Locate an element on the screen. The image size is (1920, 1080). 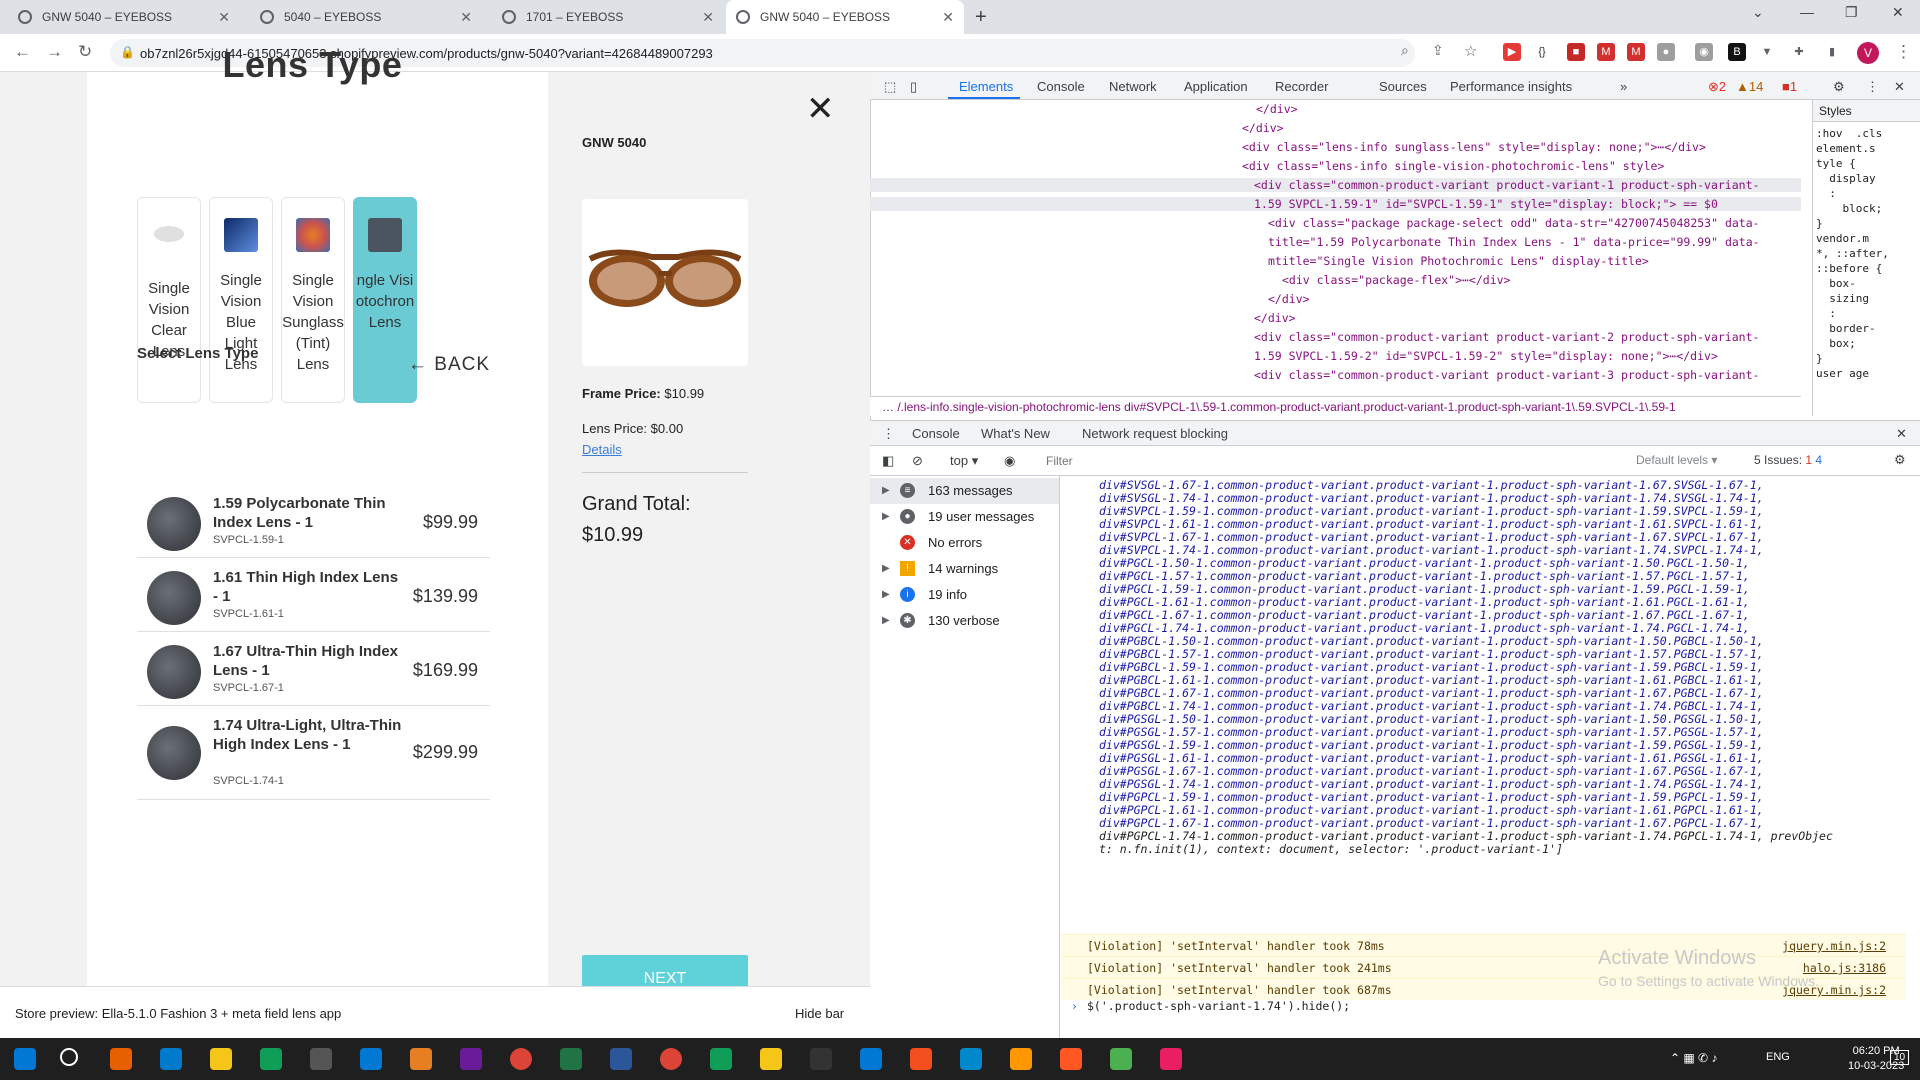
extension-icon: ● is located at coordinates (1666, 52).